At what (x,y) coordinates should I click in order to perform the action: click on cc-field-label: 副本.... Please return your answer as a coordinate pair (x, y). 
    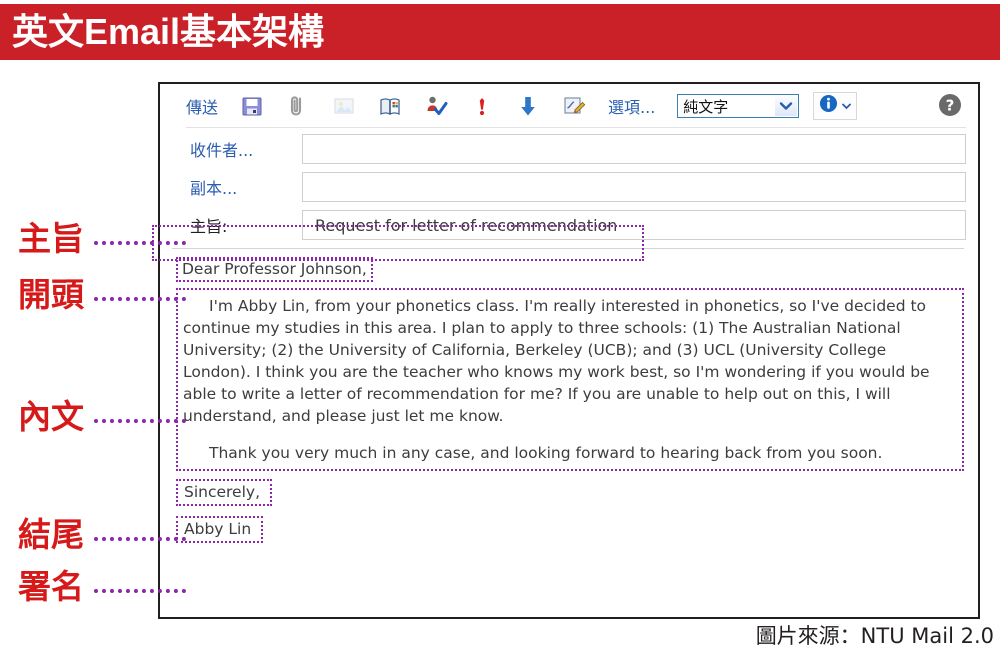
    Looking at the image, I should click on (244, 187).